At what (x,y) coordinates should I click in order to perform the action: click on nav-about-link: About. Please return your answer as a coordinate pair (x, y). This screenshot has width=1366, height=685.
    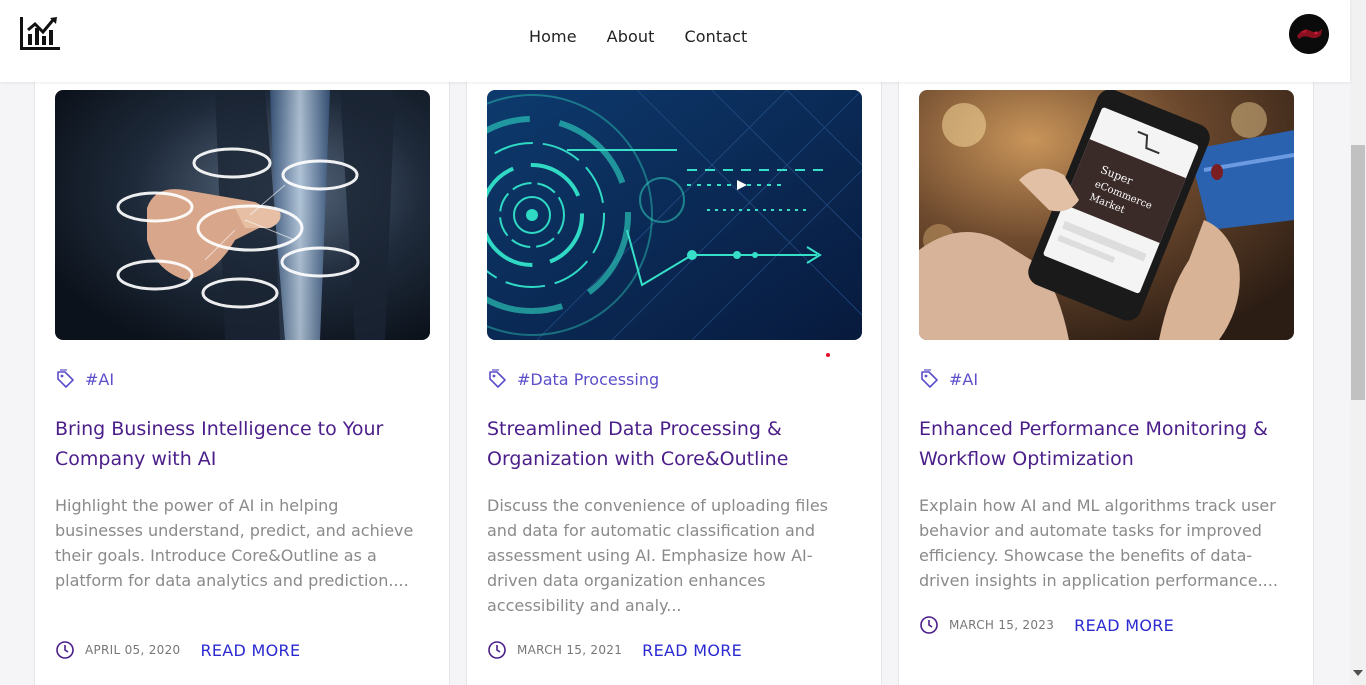
    Looking at the image, I should click on (631, 36).